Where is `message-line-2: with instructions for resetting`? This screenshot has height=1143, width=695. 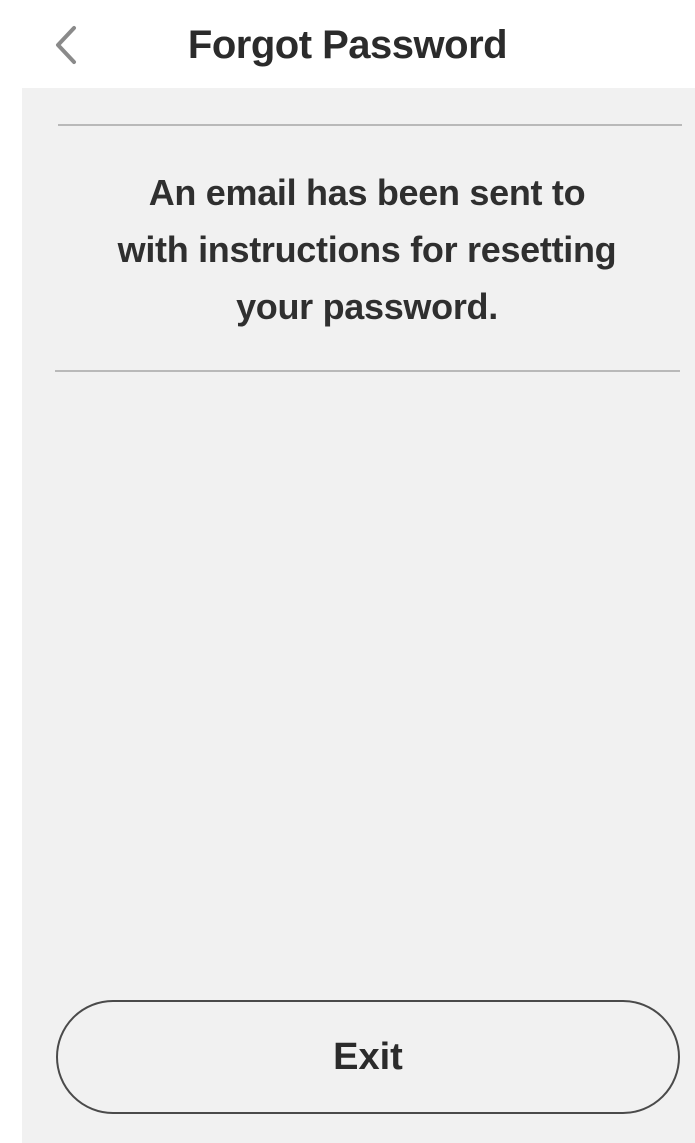 message-line-2: with instructions for resetting is located at coordinates (367, 249).